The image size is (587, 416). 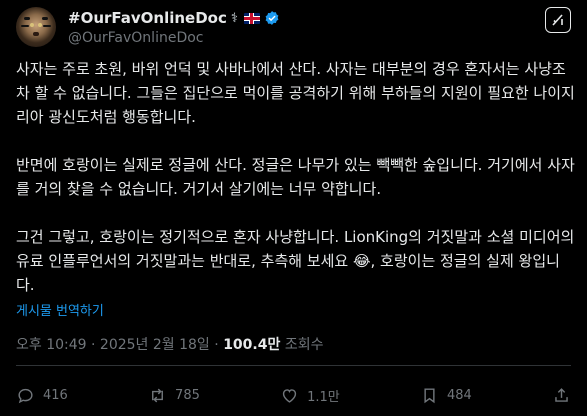 I want to click on verified-badge-icon, so click(x=272, y=18).